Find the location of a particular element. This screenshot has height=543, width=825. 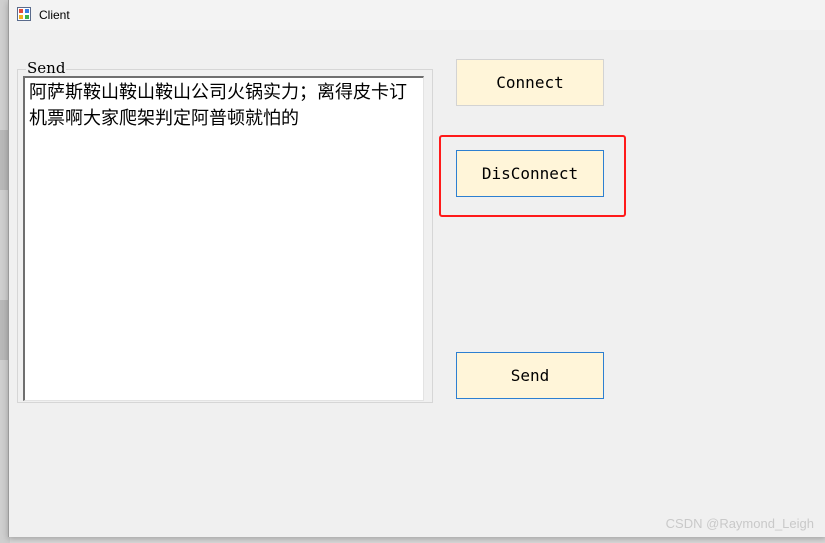

connect-button: Connect is located at coordinates (530, 82).